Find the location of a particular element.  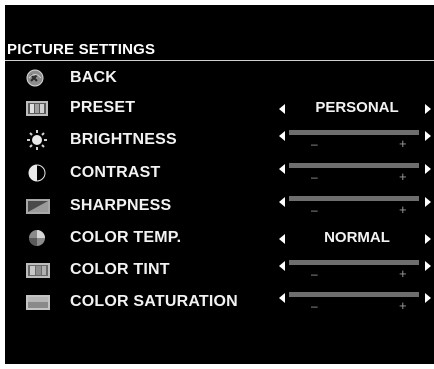

menu-item-contrast: CONTRAST – + is located at coordinates (219, 174).